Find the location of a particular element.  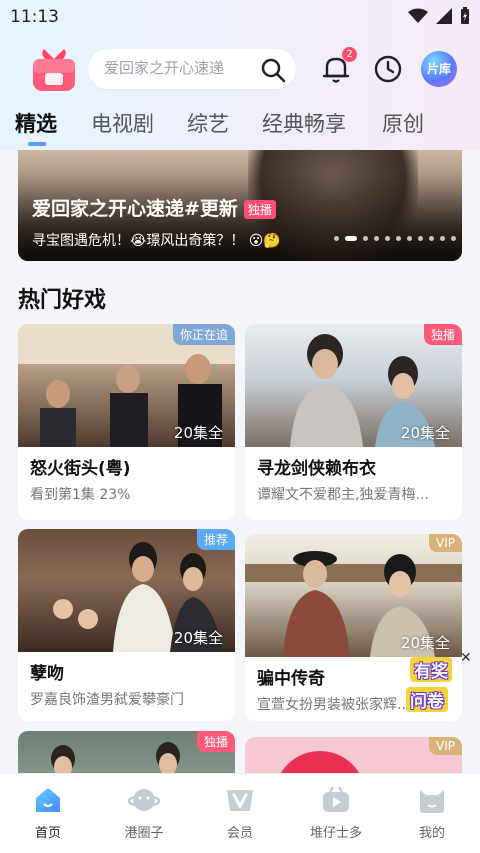

bottom-navigation: 首页 港圈子 会员 堆仔士多 我的 is located at coordinates (240, 813).